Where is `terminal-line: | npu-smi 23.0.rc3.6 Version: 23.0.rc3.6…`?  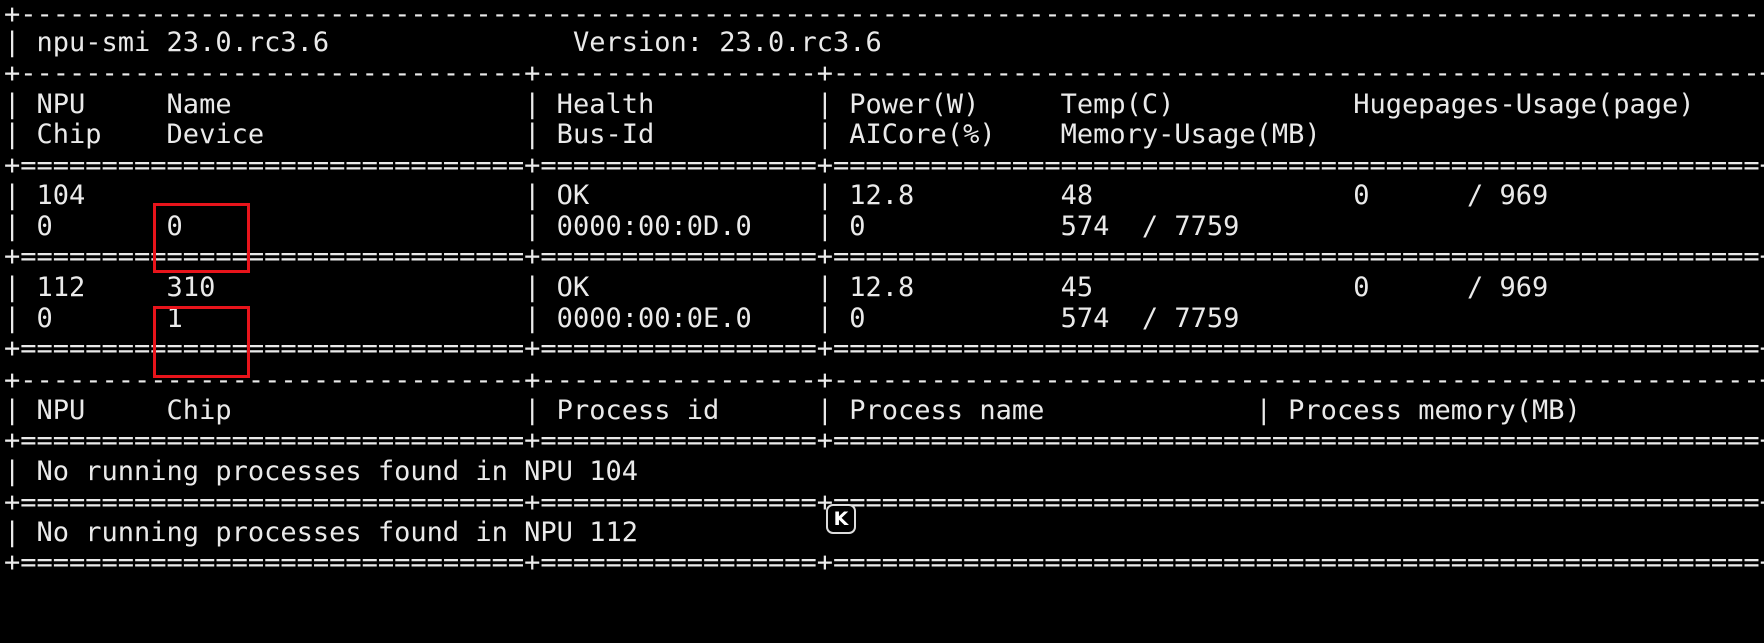 terminal-line: | npu-smi 23.0.rc3.6 Version: 23.0.rc3.6… is located at coordinates (884, 42).